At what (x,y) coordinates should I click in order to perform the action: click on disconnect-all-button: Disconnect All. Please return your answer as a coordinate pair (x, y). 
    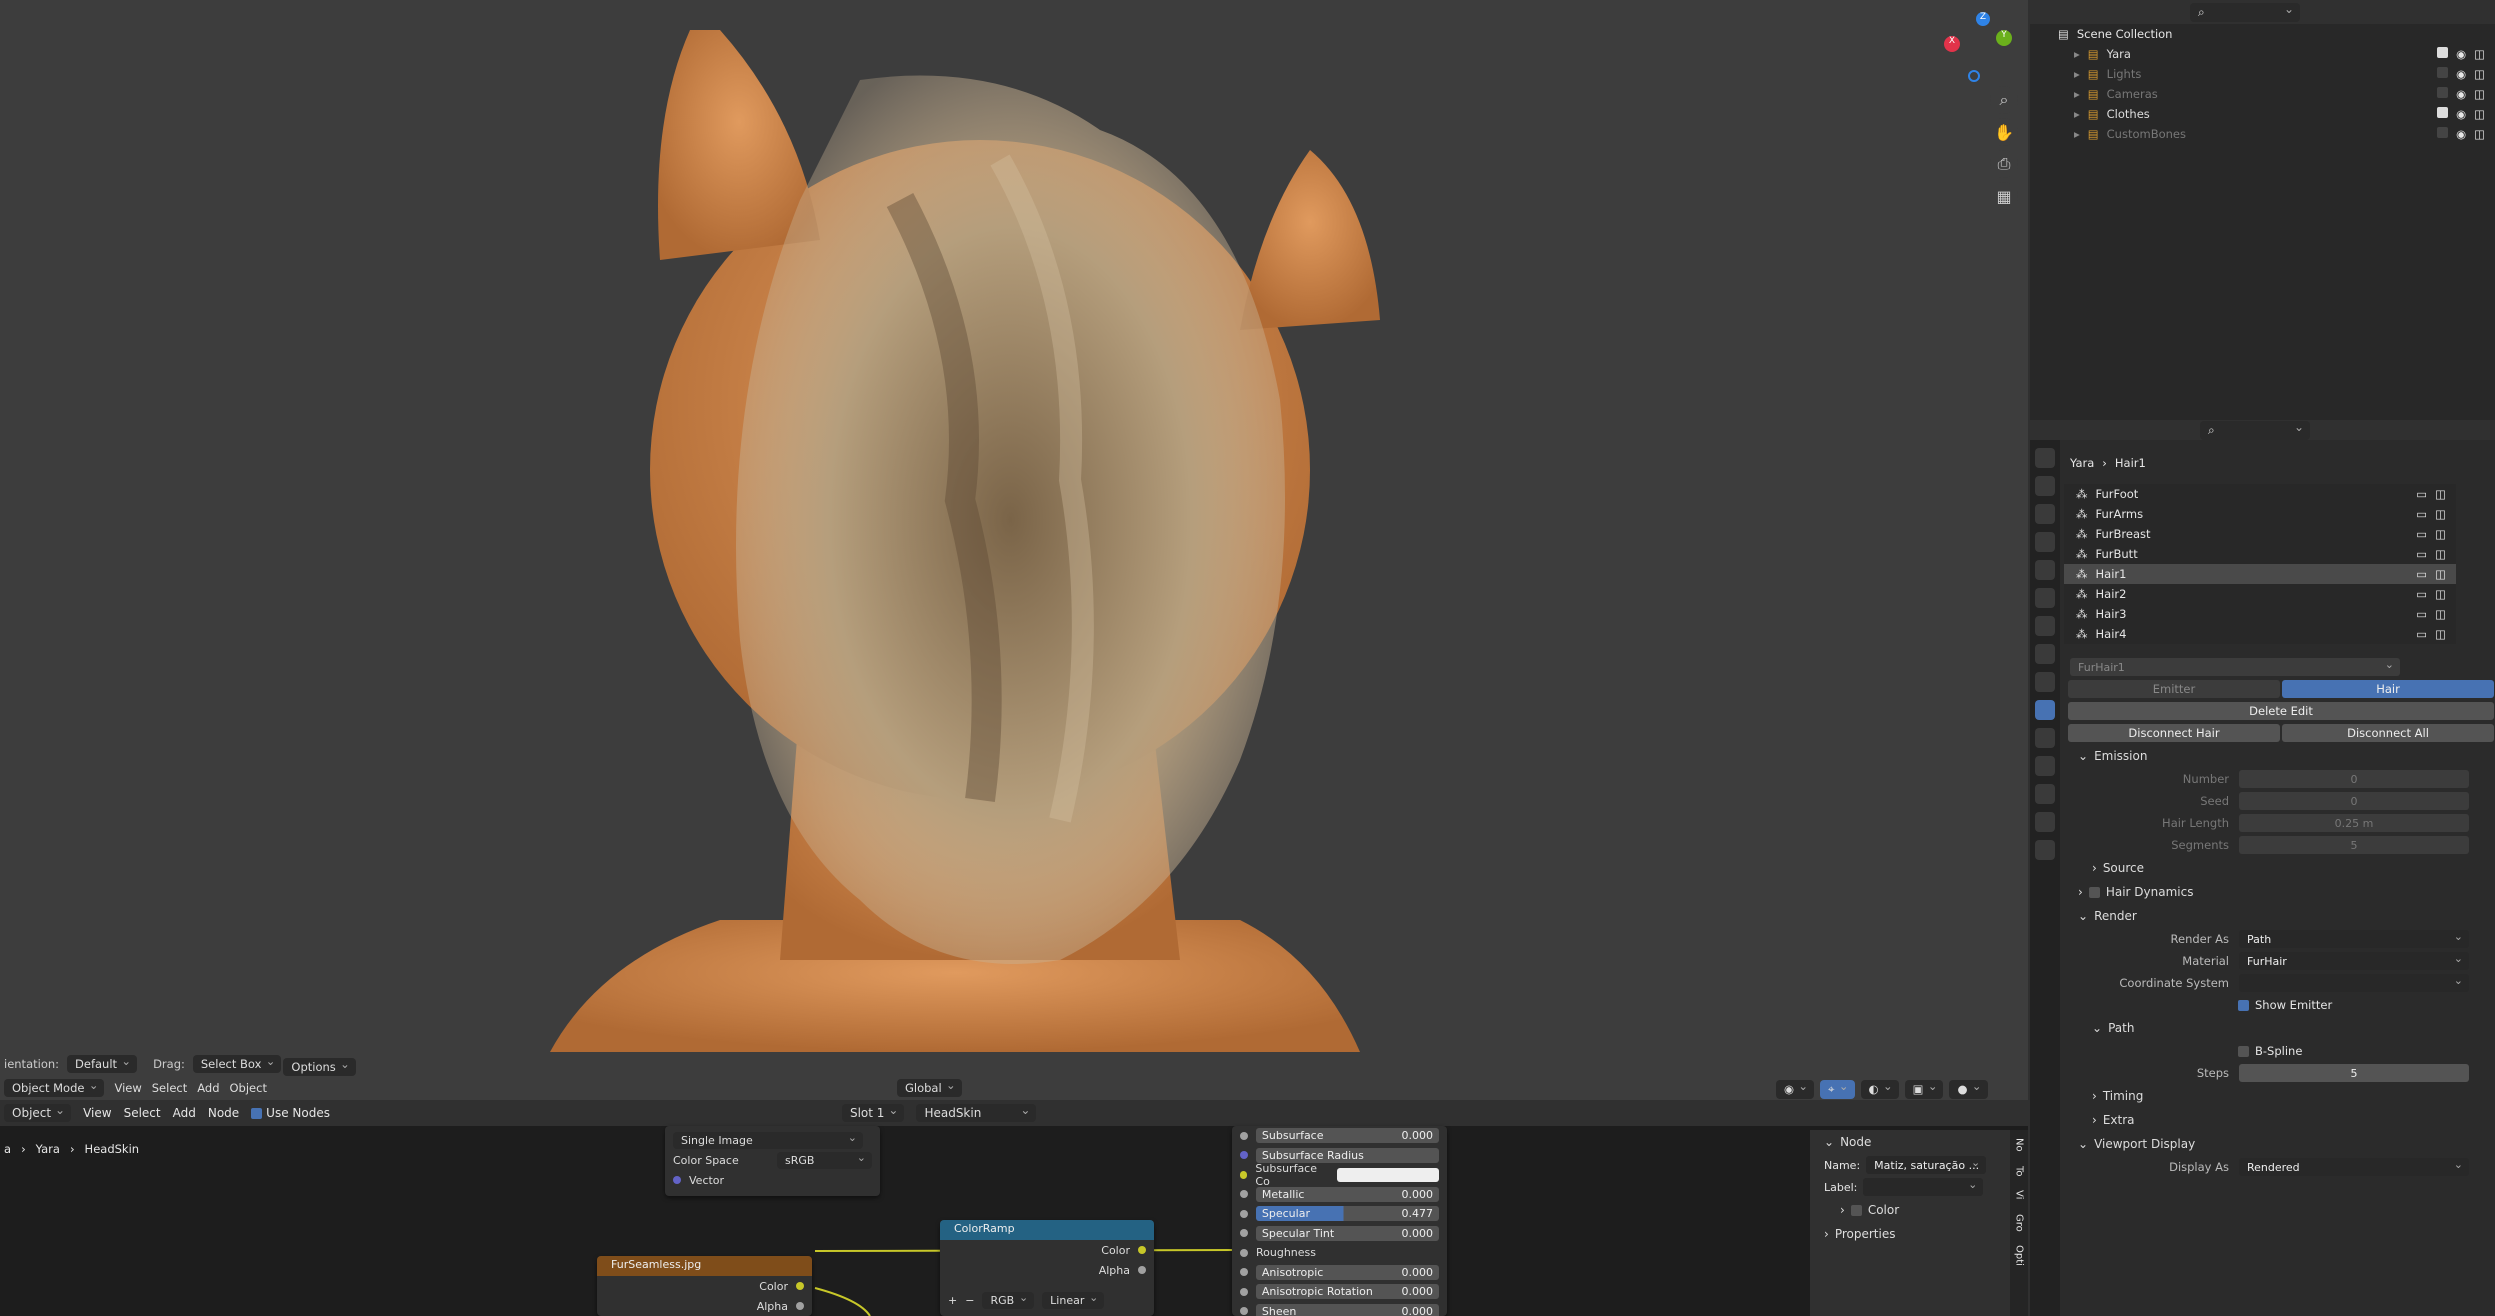
    Looking at the image, I should click on (2388, 733).